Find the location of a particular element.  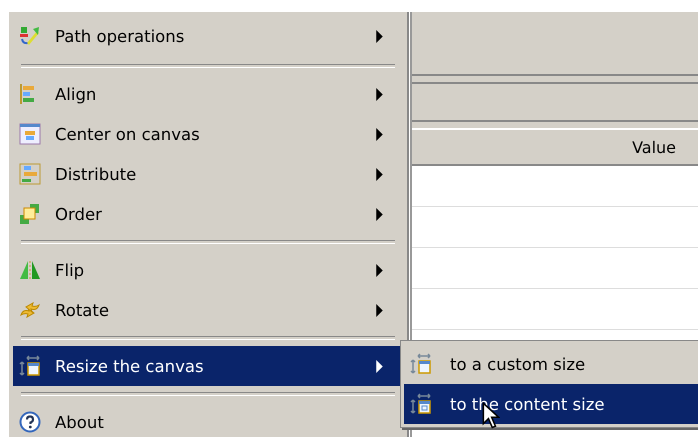

menu-item: Resize the canvas is located at coordinates (208, 366).